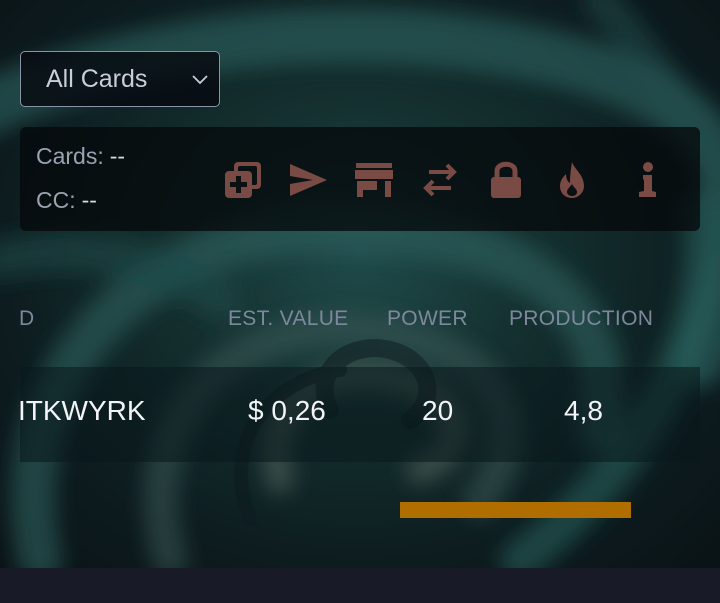 The width and height of the screenshot is (720, 603). What do you see at coordinates (70, 156) in the screenshot?
I see `cards-count-label: Cards:` at bounding box center [70, 156].